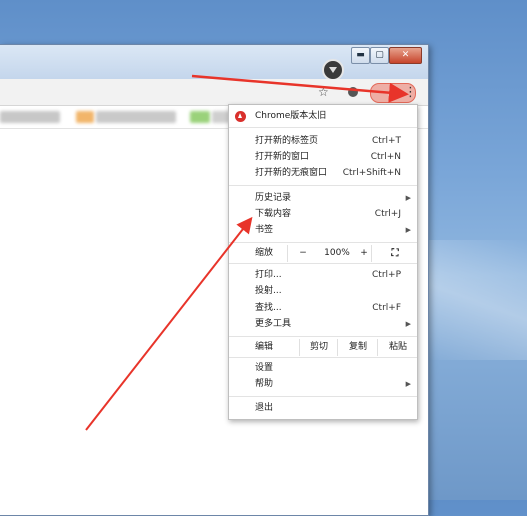  I want to click on menu-item-bookmarks: 书签 ▶, so click(323, 230).